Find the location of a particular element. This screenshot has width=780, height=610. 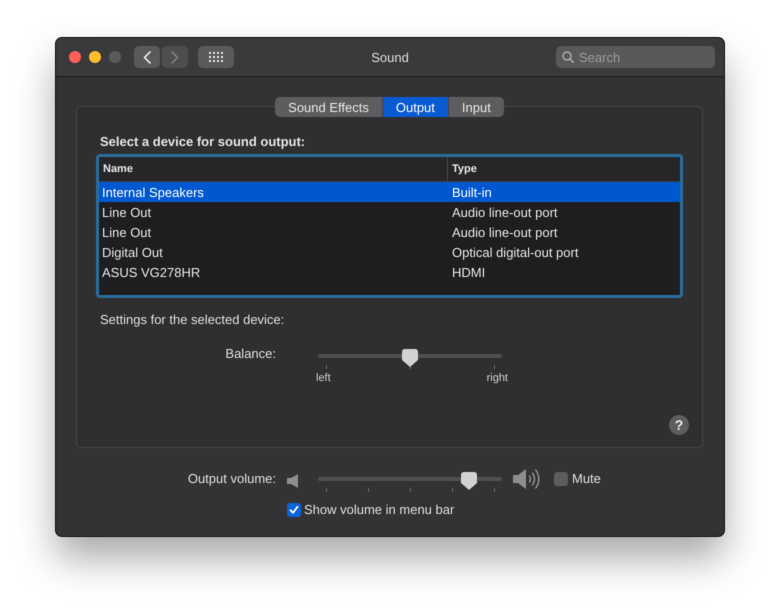

back-button is located at coordinates (147, 57).